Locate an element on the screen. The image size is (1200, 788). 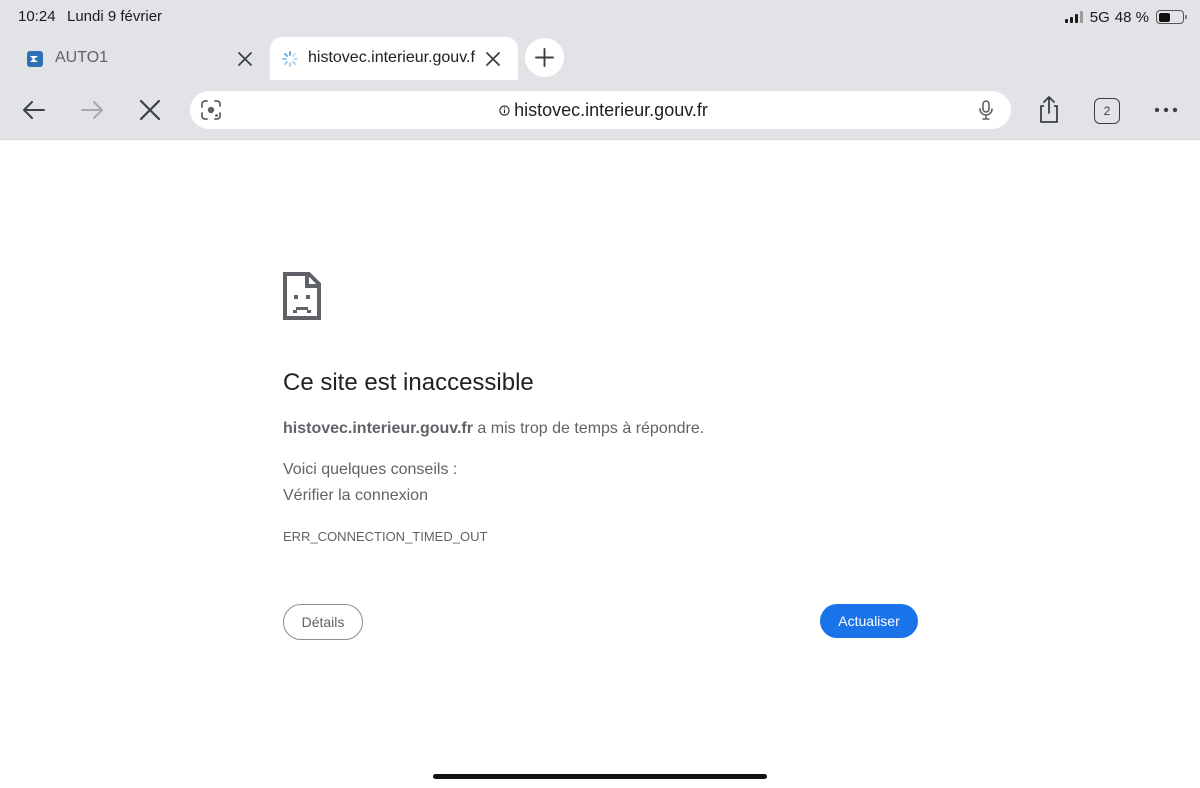
tab-histovec: histovec.interieur.gouv.fr is located at coordinates (394, 58).